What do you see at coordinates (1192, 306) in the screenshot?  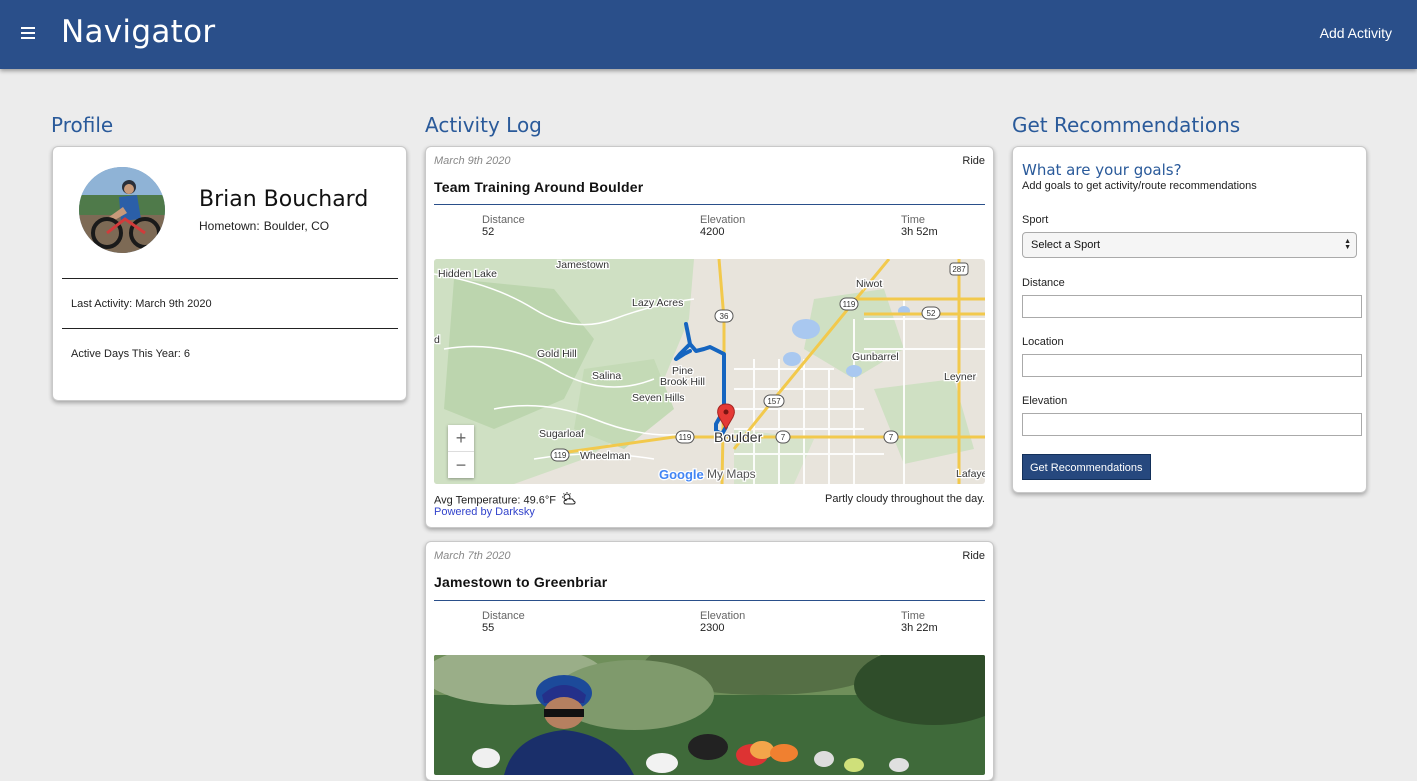 I see `distance-input` at bounding box center [1192, 306].